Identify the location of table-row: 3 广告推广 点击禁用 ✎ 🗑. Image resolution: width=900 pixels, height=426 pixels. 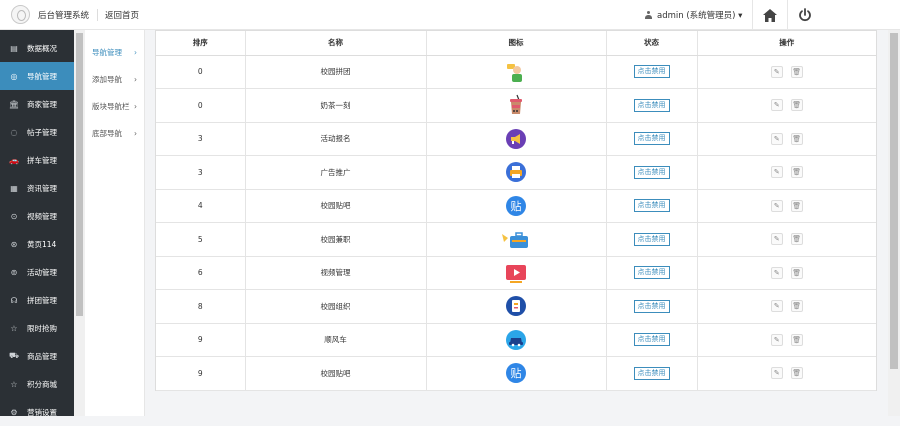
(516, 172).